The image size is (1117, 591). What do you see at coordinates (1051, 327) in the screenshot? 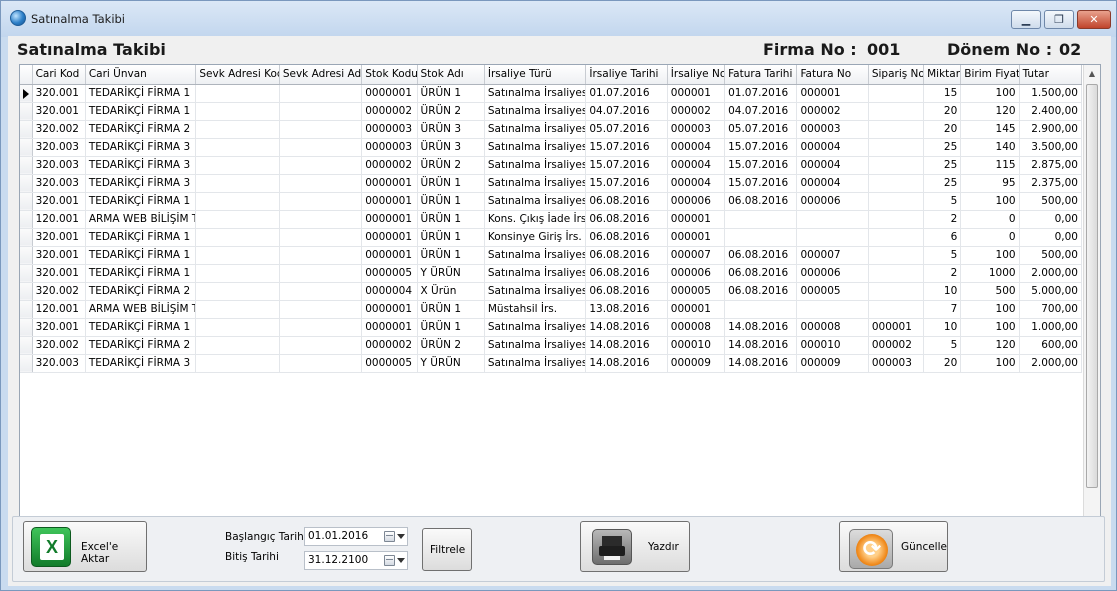
I see `table-cell: 1.000,00` at bounding box center [1051, 327].